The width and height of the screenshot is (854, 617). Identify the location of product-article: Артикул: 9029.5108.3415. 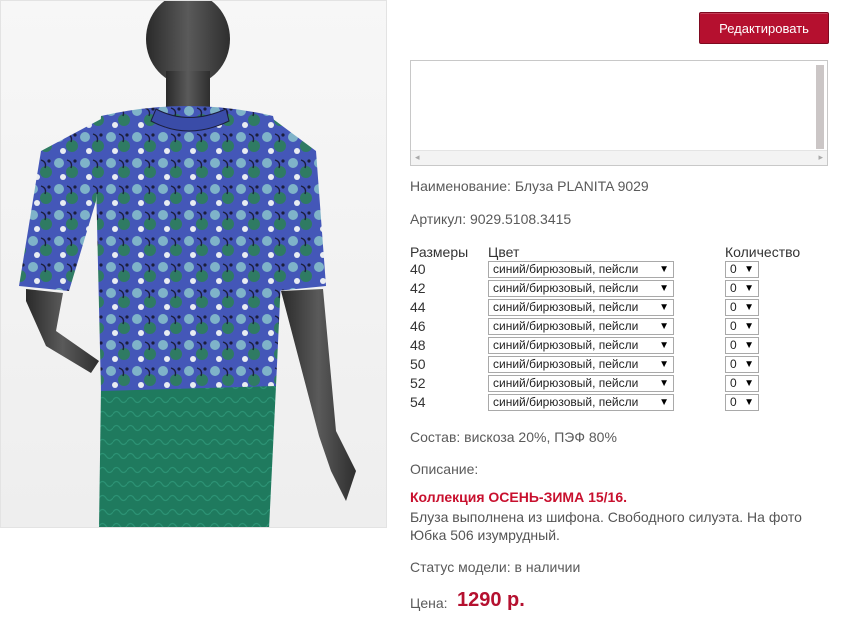
(490, 219).